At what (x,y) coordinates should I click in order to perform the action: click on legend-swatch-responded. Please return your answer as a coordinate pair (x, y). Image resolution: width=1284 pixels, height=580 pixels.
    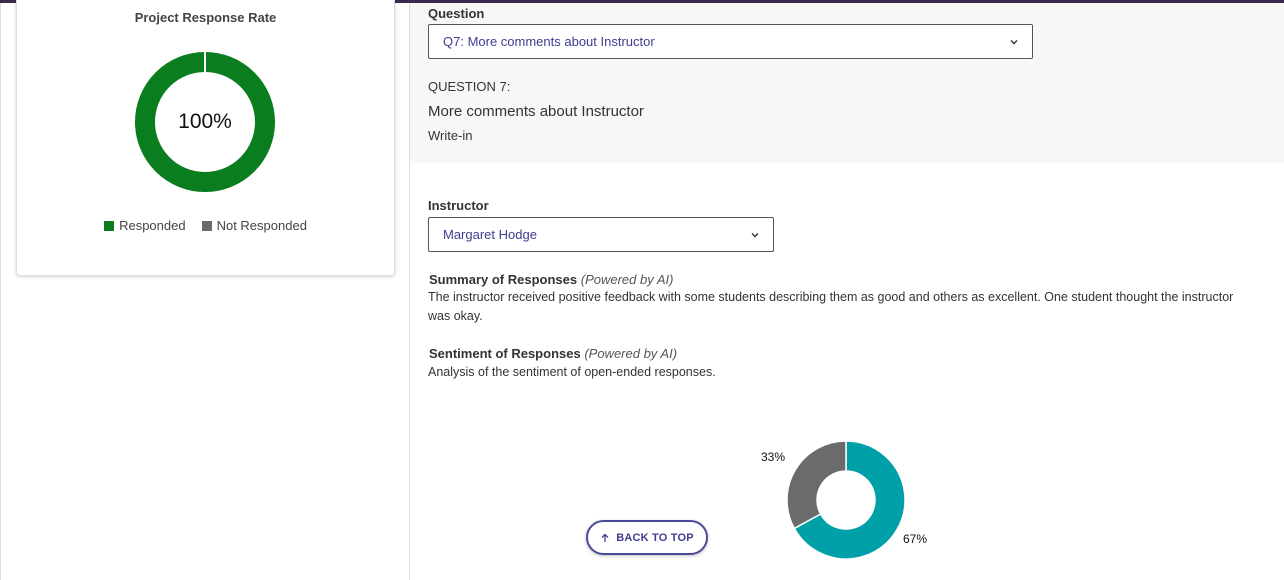
    Looking at the image, I should click on (109, 225).